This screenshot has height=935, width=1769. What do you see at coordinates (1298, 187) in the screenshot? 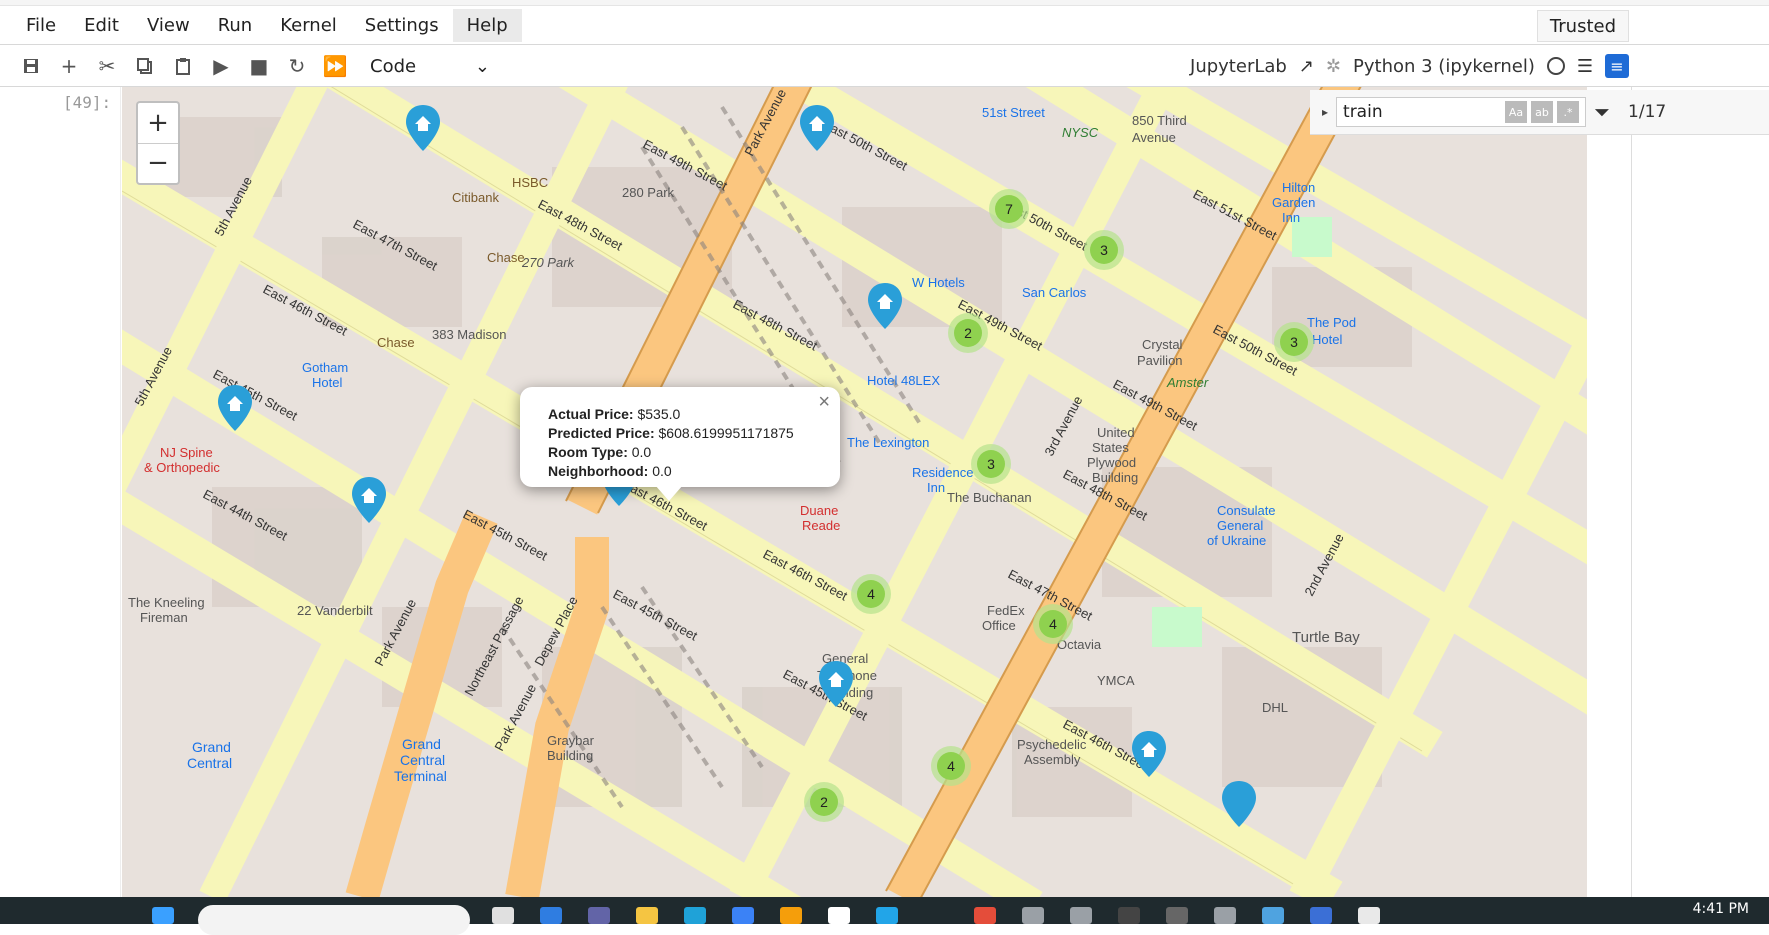
I see `place-hilton: Hilton` at bounding box center [1298, 187].